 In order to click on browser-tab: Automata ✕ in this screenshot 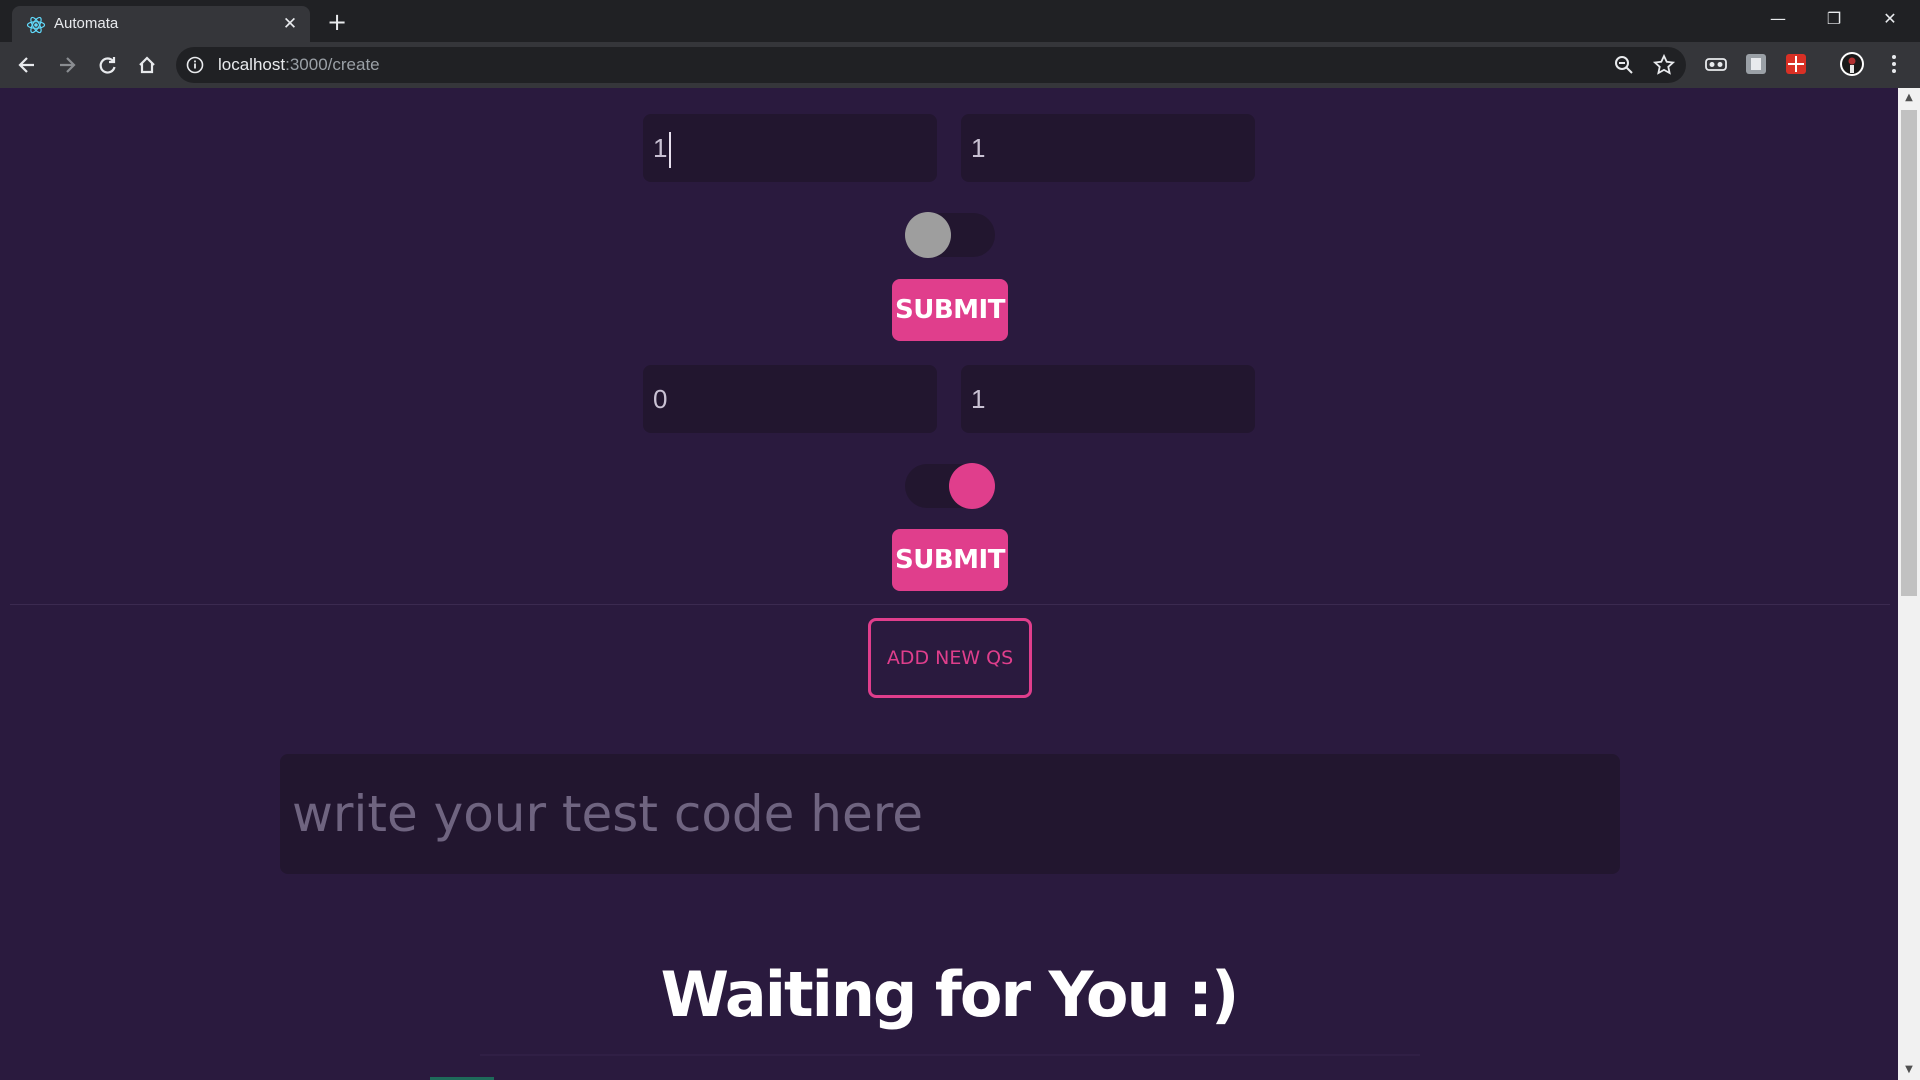, I will do `click(161, 24)`.